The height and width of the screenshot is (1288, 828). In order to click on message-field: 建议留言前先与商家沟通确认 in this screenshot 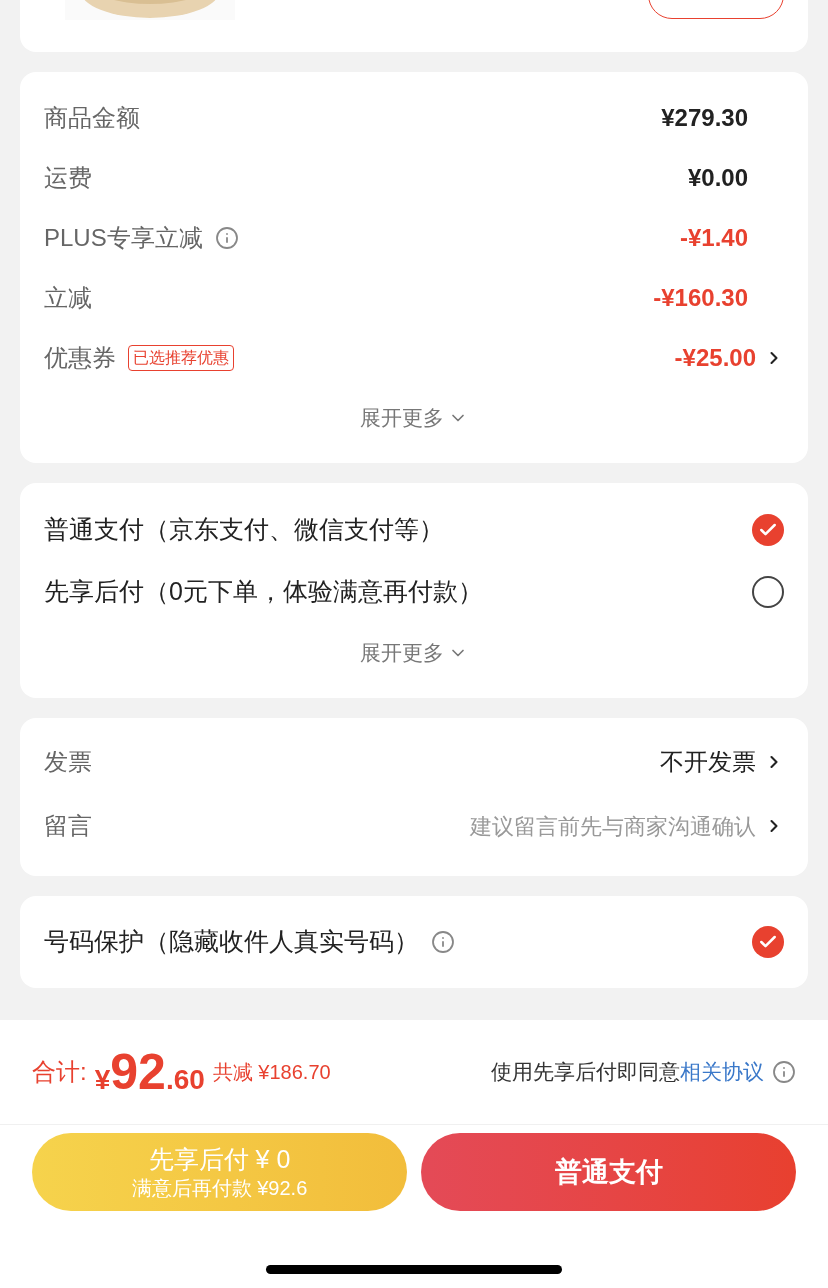, I will do `click(556, 826)`.